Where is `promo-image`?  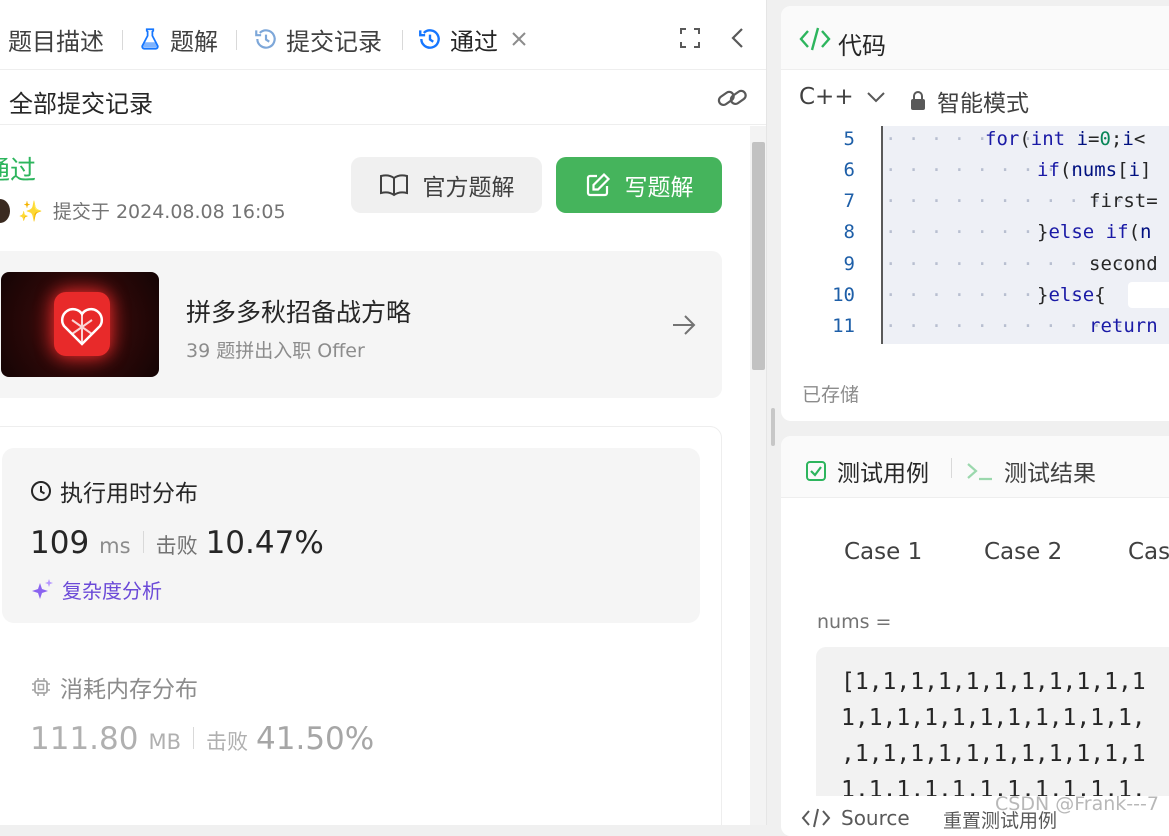
promo-image is located at coordinates (80, 324).